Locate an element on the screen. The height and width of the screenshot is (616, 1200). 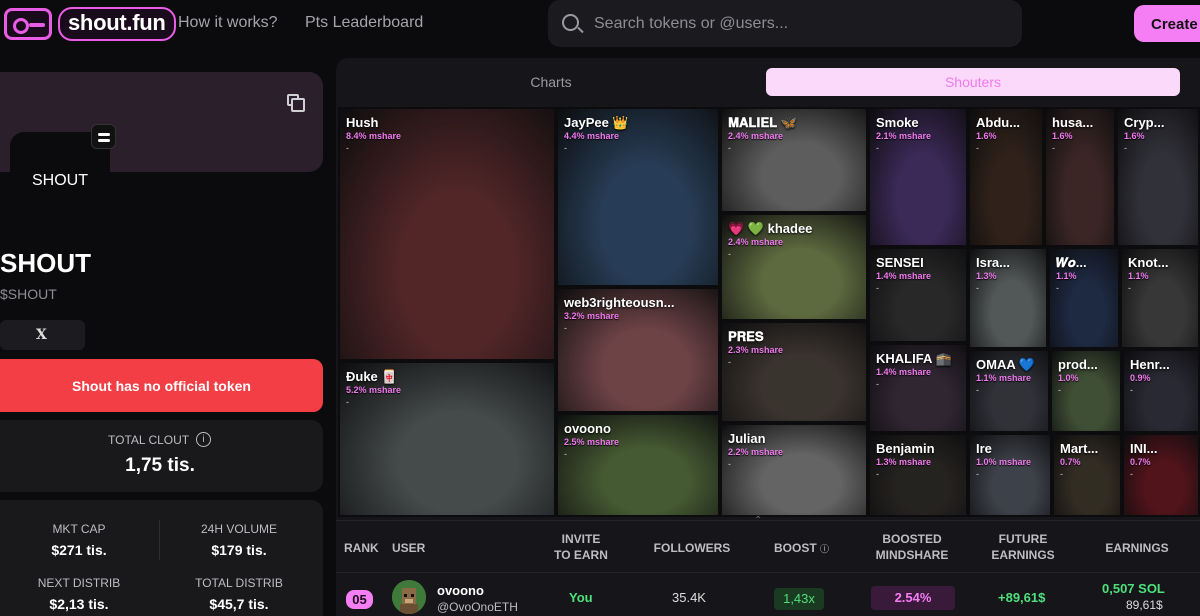
shouter-tile: Benjamin 1.3% mshare - is located at coordinates (918, 475).